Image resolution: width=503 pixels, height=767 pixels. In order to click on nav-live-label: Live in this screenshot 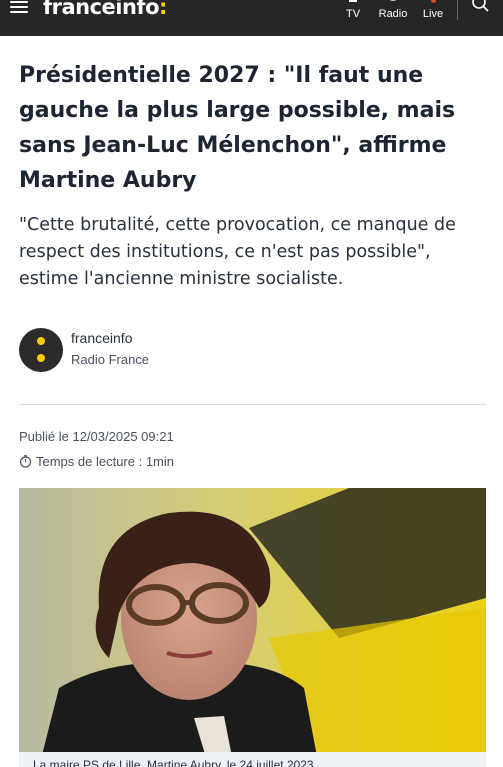, I will do `click(433, 14)`.